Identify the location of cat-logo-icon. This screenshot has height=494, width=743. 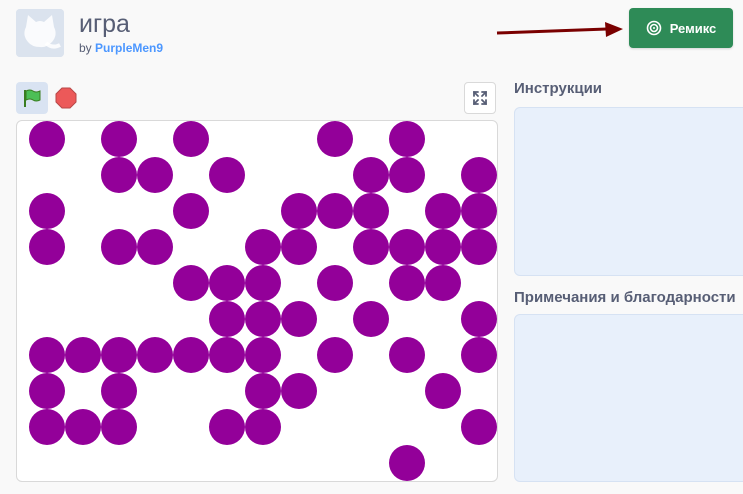
(40, 33).